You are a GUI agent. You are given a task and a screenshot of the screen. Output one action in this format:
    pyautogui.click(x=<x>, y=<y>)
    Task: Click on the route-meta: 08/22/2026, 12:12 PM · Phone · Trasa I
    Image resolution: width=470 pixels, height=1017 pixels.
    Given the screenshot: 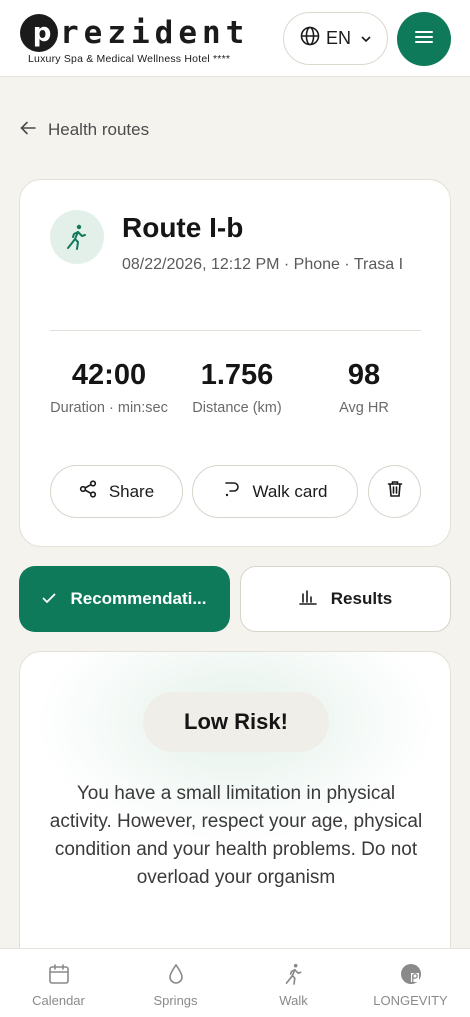 What is the action you would take?
    pyautogui.click(x=263, y=264)
    